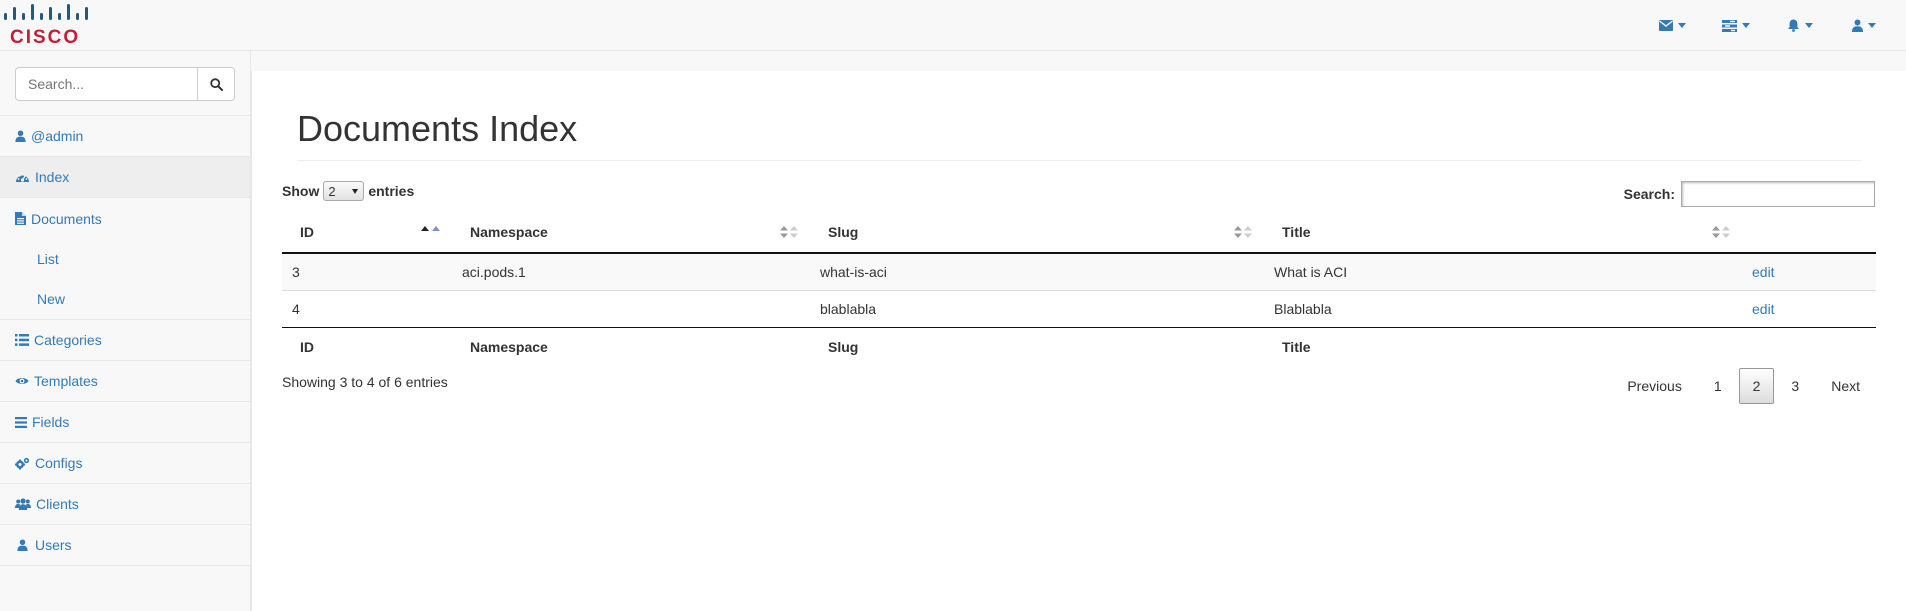 This screenshot has height=611, width=1906. What do you see at coordinates (22, 381) in the screenshot?
I see `eye-icon` at bounding box center [22, 381].